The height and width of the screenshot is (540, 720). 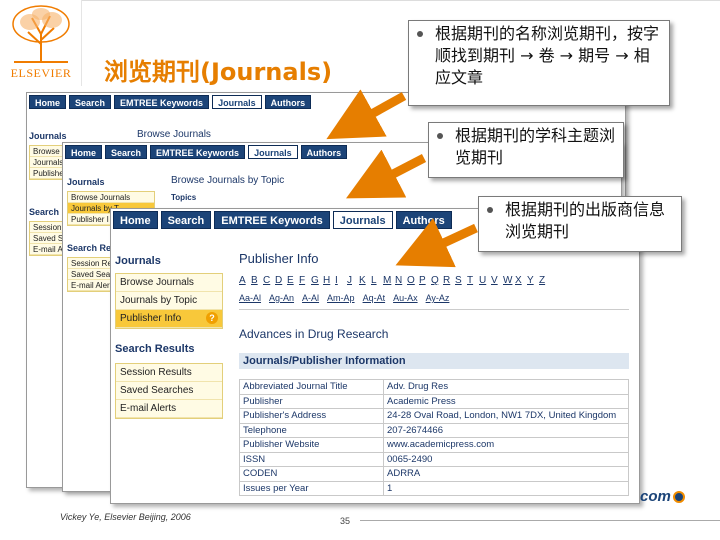 I want to click on alpha-letter-link: W, so click(x=509, y=280).